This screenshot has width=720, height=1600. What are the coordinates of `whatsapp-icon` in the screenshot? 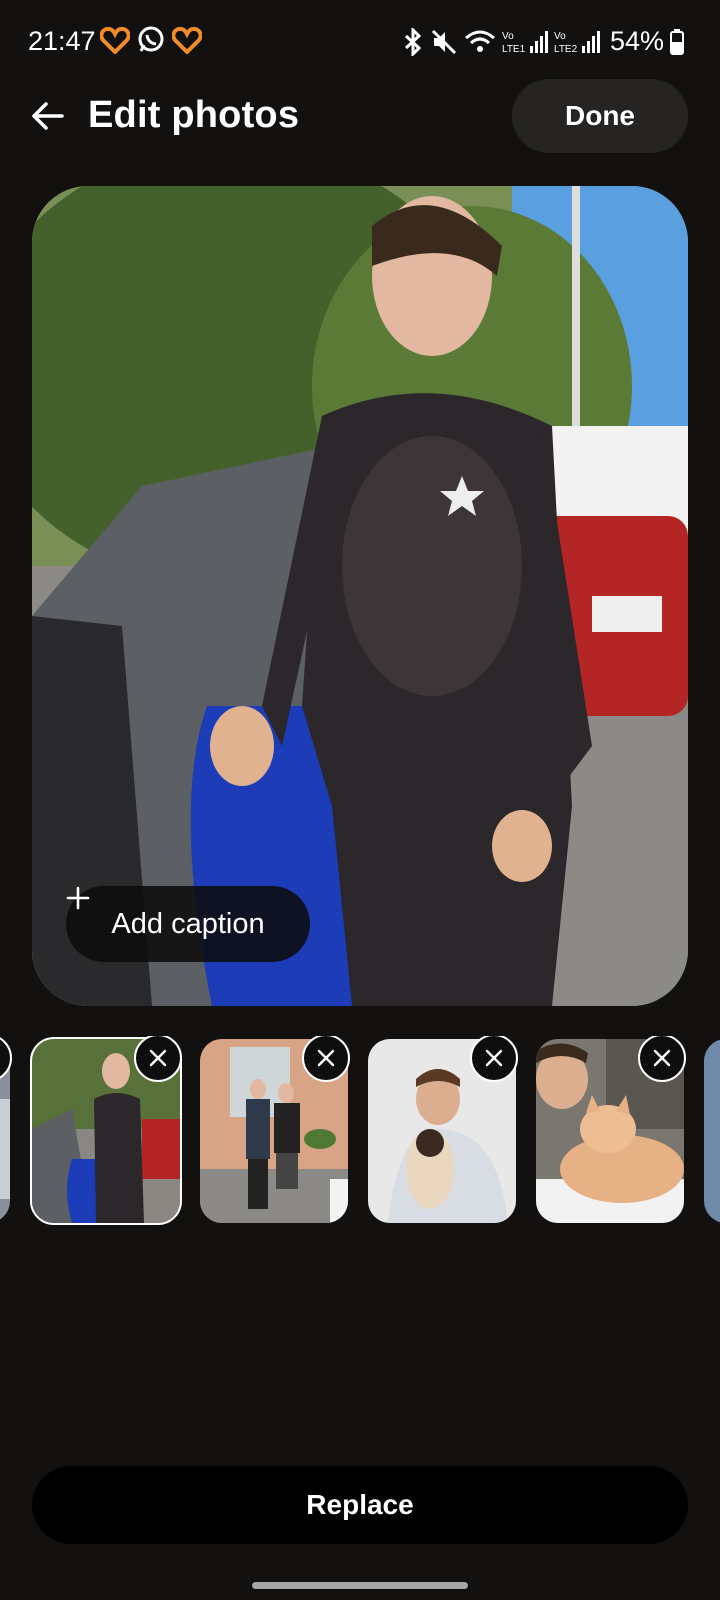 It's located at (151, 42).